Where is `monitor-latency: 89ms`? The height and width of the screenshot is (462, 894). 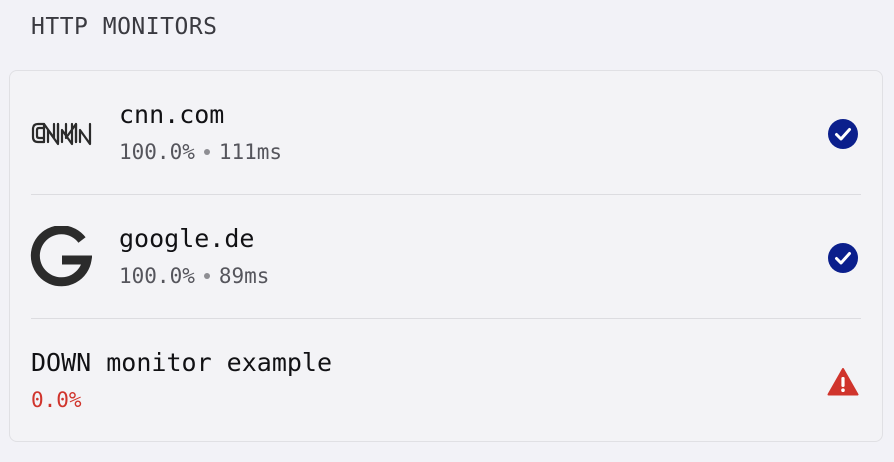
monitor-latency: 89ms is located at coordinates (244, 276).